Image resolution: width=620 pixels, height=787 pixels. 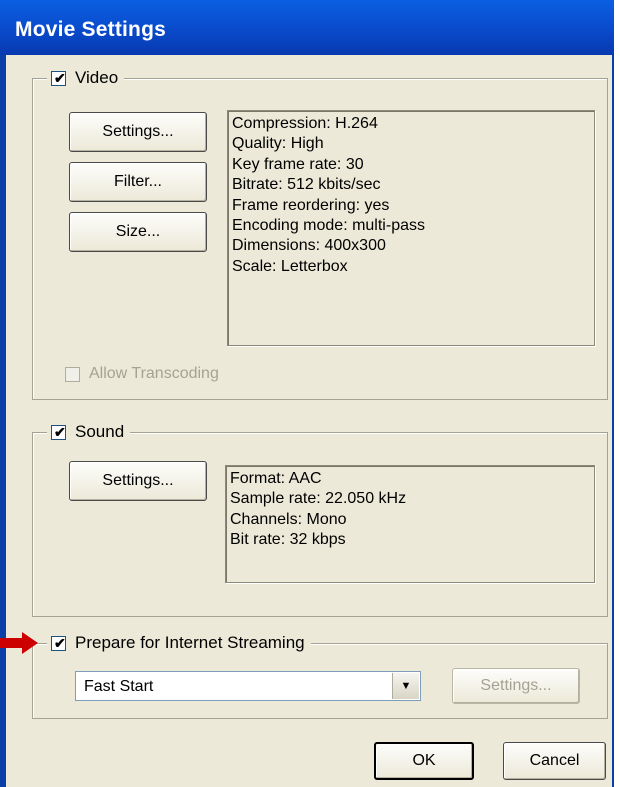 I want to click on window-title: Movie Settings, so click(x=90, y=29).